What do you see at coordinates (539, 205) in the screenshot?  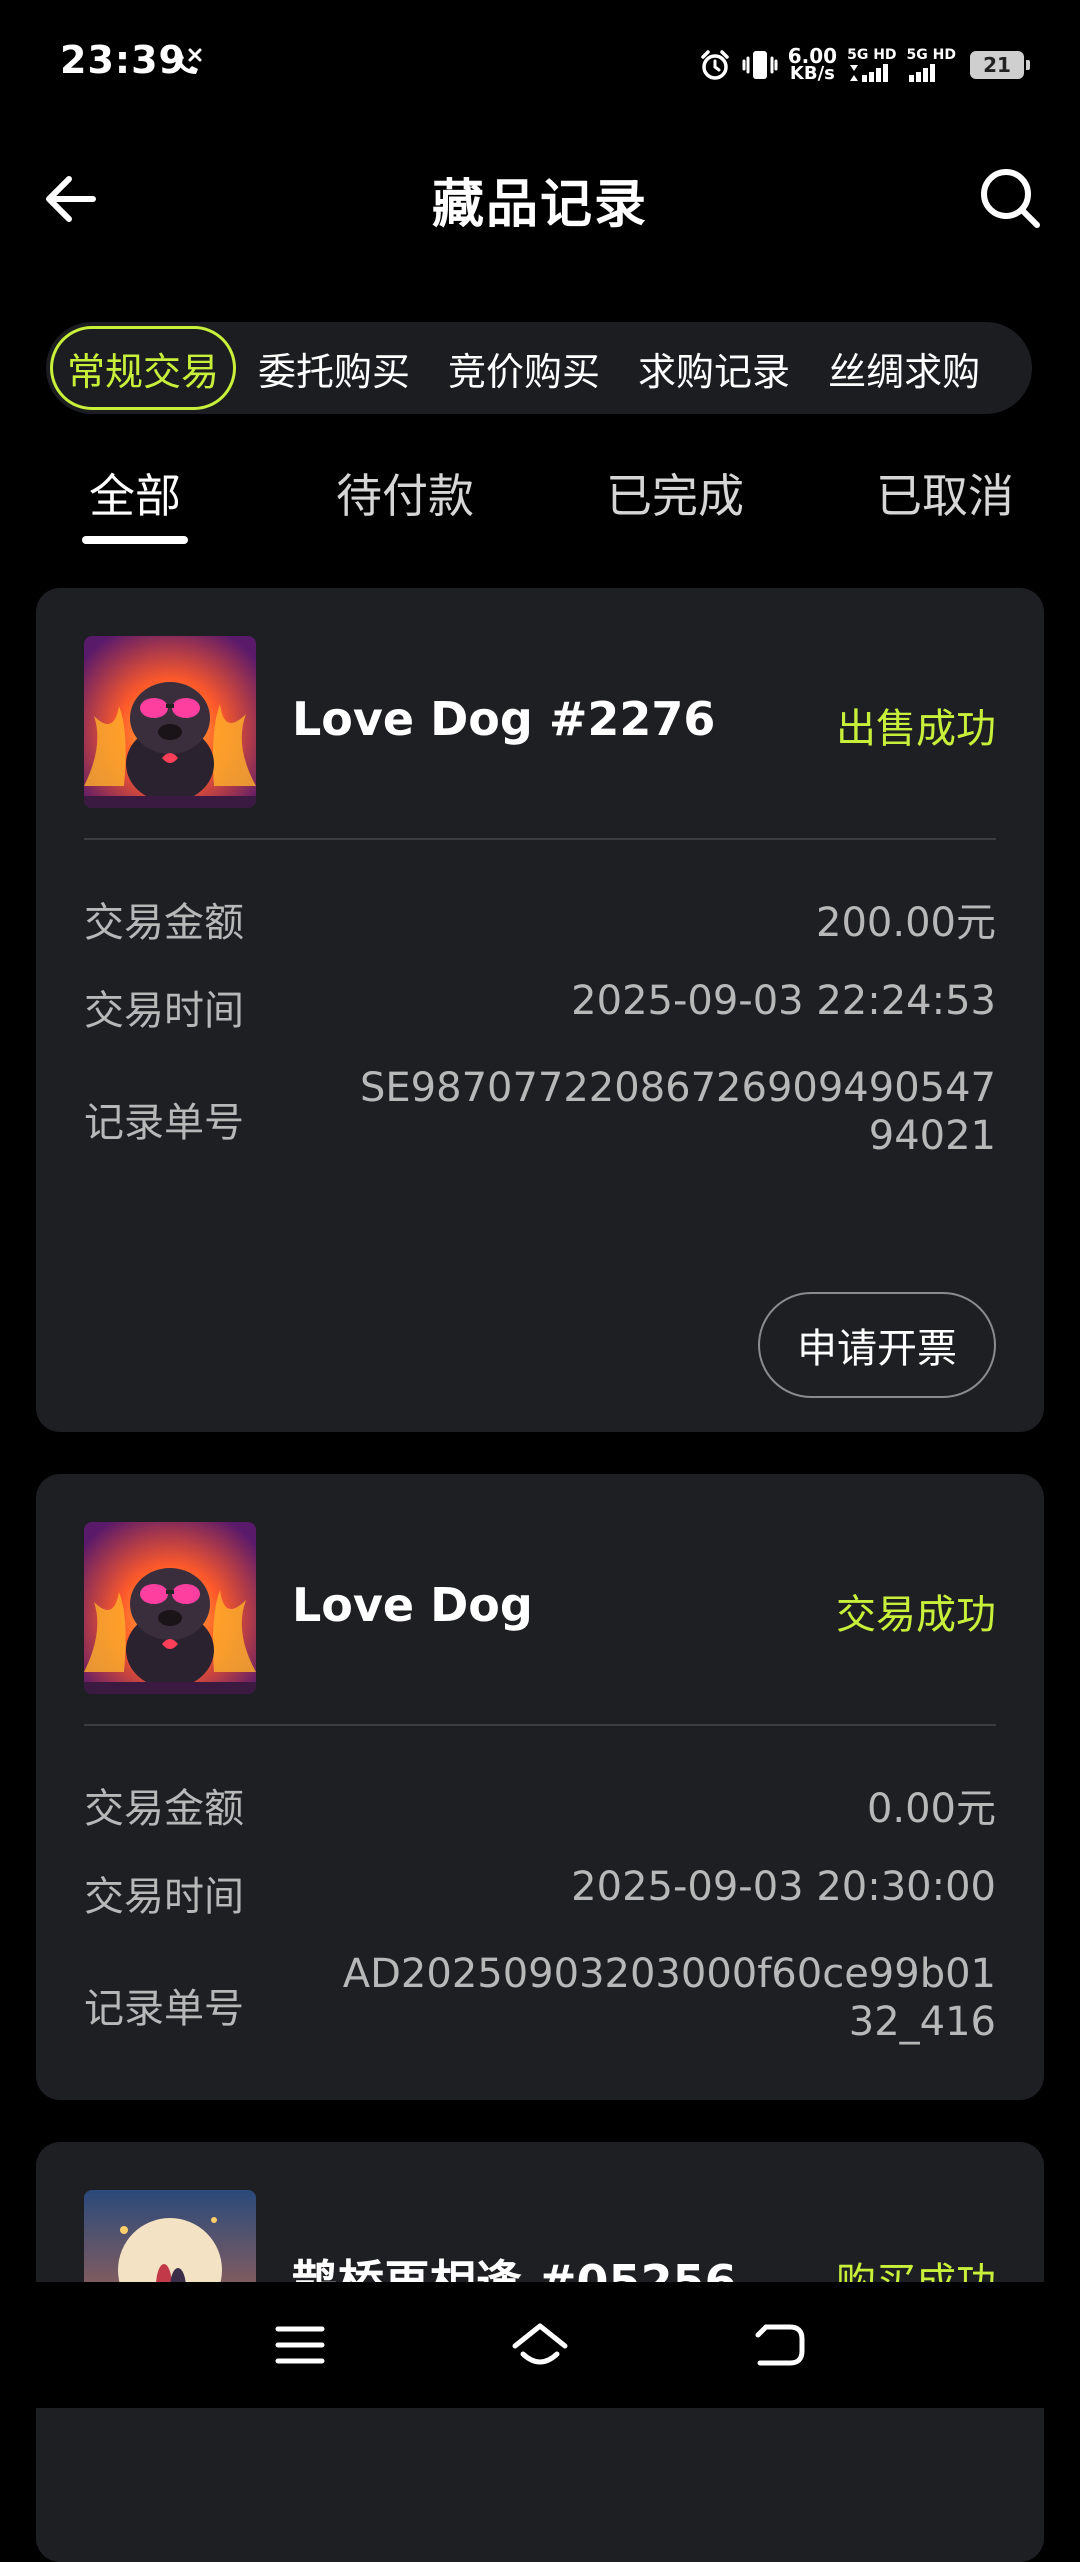 I see `page-title: 藏品记录` at bounding box center [539, 205].